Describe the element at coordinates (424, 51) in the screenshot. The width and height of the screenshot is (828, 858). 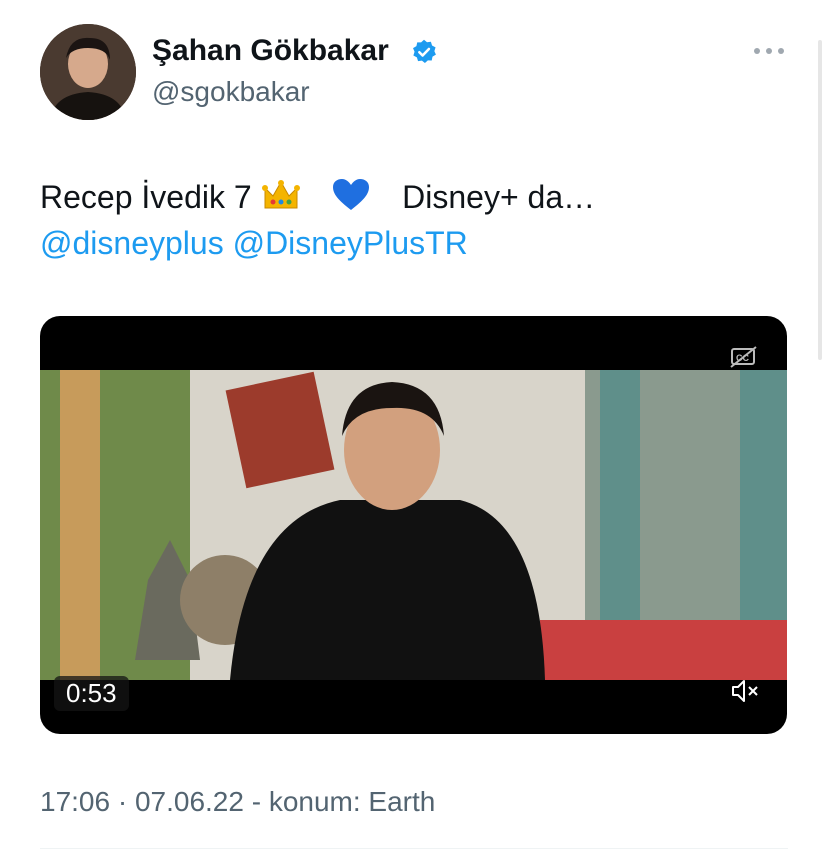
I see `verified-badge-icon` at that location.